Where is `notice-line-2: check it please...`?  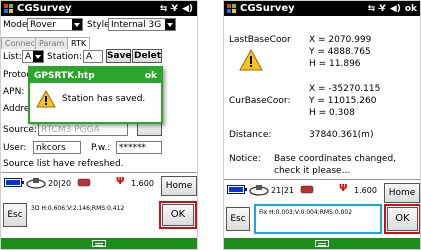 notice-line-2: check it please... is located at coordinates (312, 171).